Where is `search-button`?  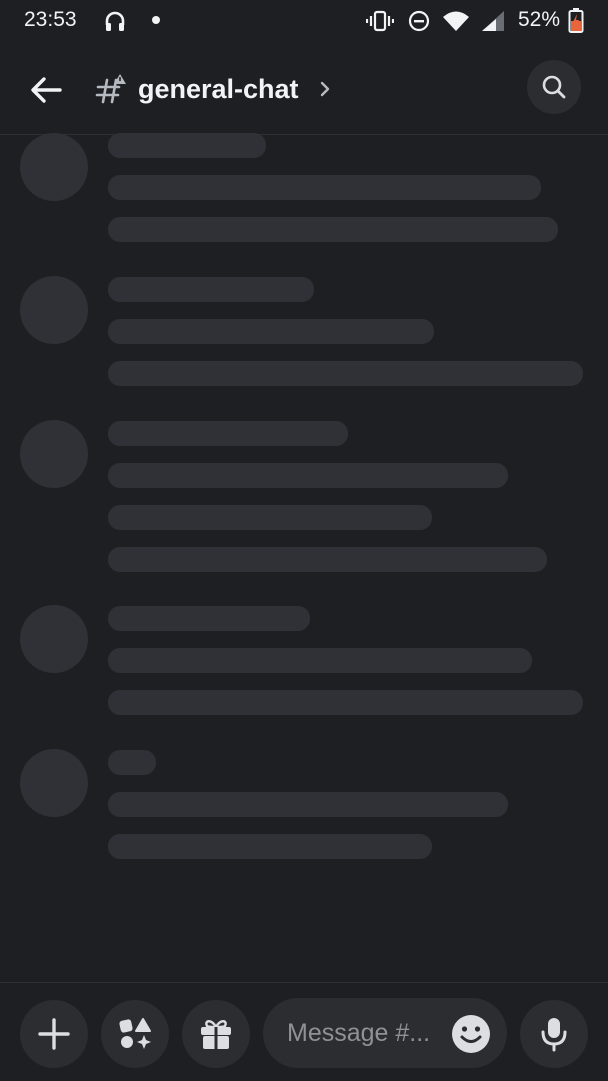 search-button is located at coordinates (554, 87).